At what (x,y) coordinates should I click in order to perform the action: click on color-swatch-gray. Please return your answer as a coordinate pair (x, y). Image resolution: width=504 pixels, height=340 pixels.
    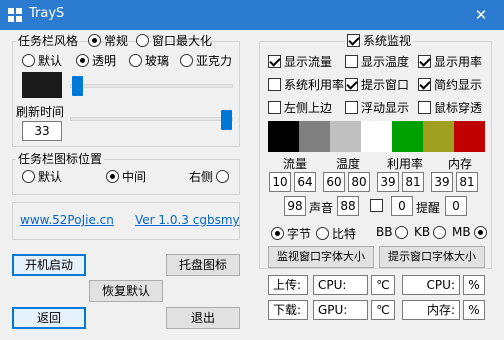
    Looking at the image, I should click on (314, 136).